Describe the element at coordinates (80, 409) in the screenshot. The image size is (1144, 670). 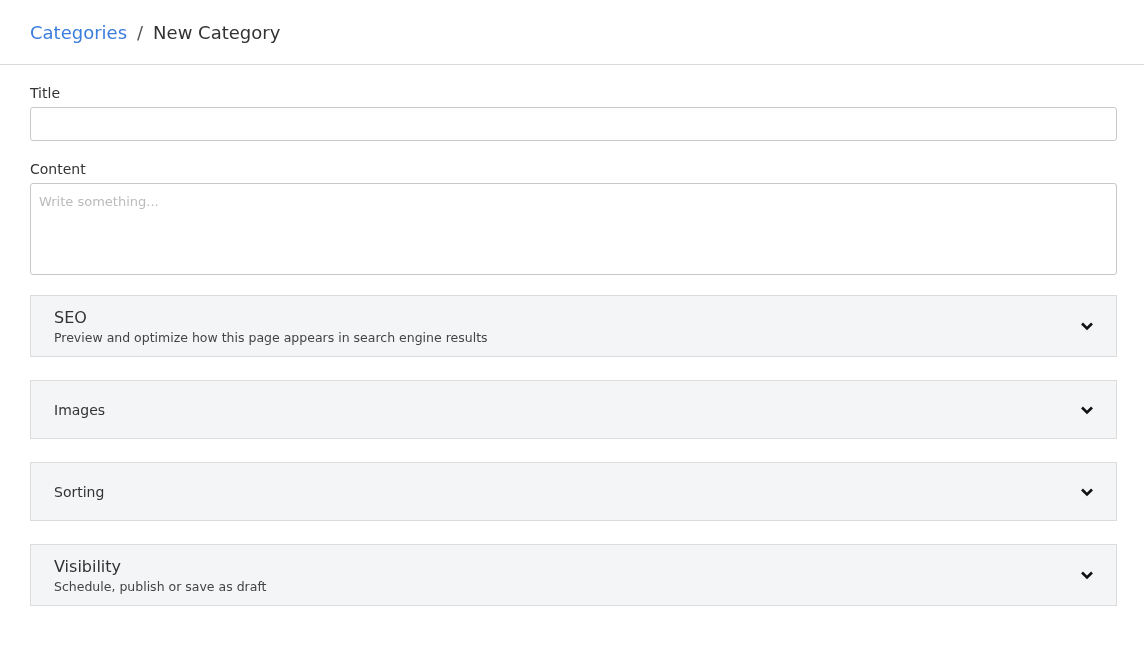
I see `section-title: Images` at that location.